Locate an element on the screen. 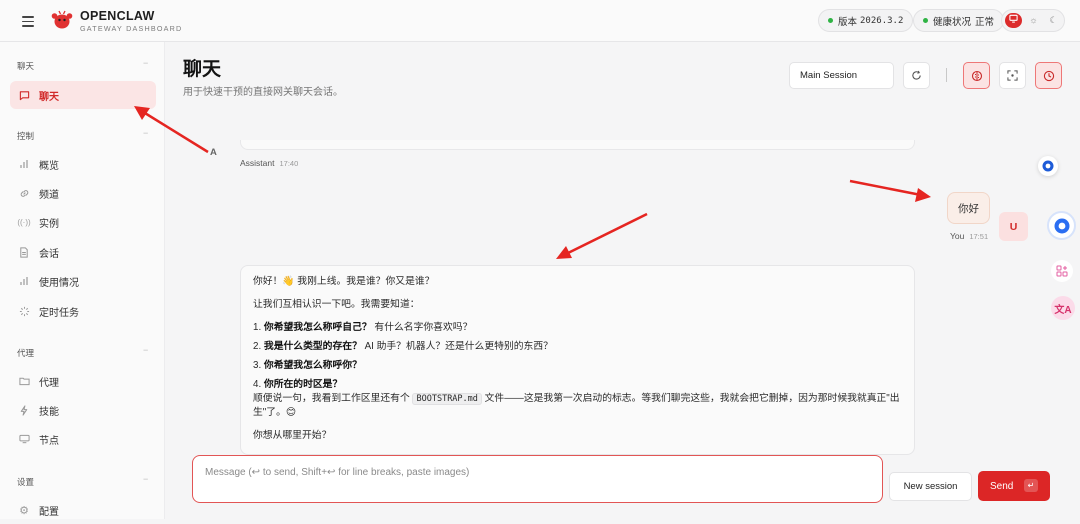 Image resolution: width=1080 pixels, height=524 pixels. question-bold: 你希望我怎么称呼自己？ is located at coordinates (317, 327).